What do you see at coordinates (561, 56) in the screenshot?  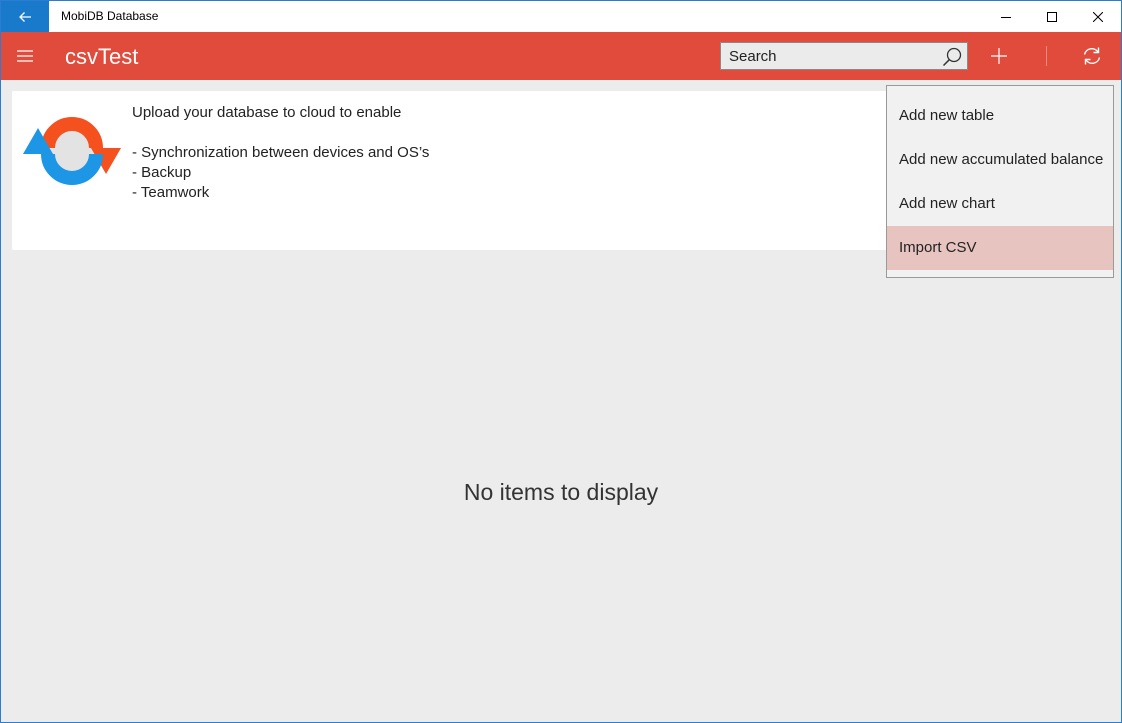 I see `app-bar: csvTest` at bounding box center [561, 56].